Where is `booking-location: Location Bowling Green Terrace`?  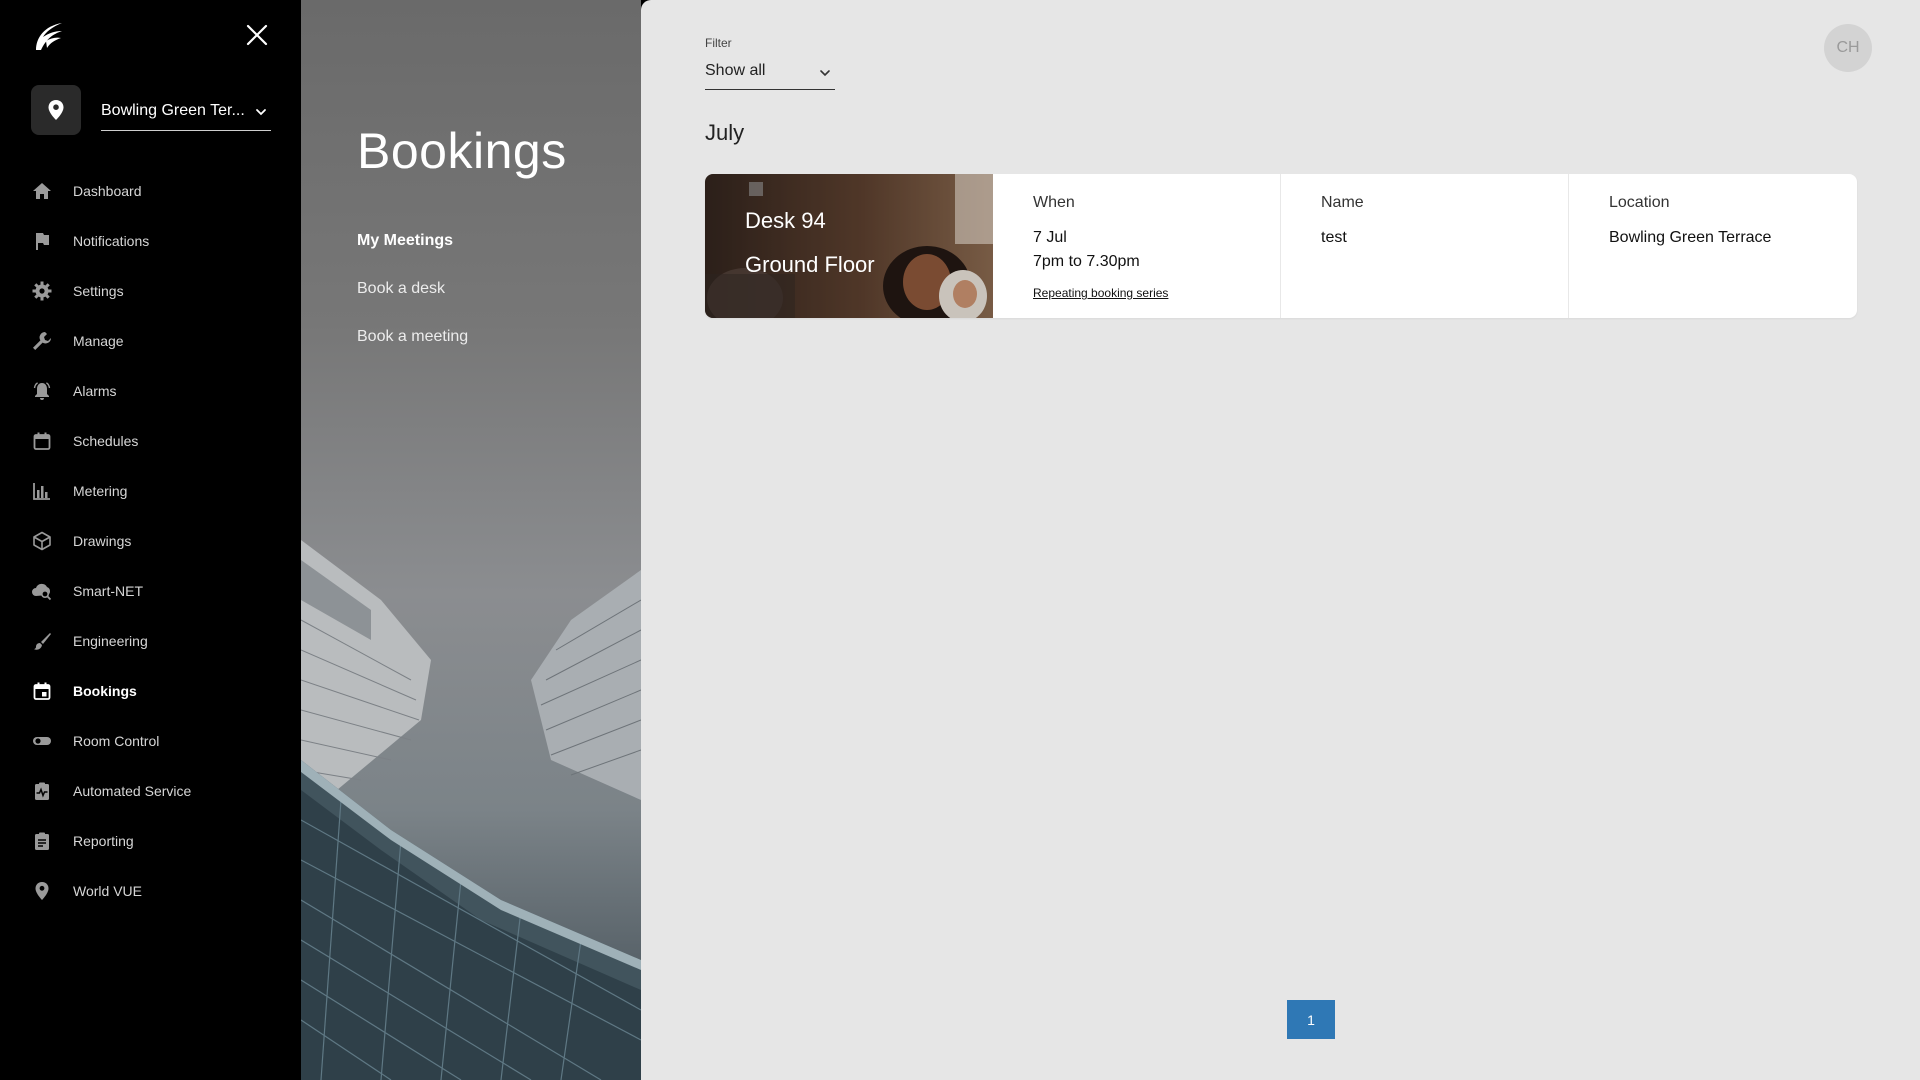
booking-location: Location Bowling Green Terrace is located at coordinates (1713, 246).